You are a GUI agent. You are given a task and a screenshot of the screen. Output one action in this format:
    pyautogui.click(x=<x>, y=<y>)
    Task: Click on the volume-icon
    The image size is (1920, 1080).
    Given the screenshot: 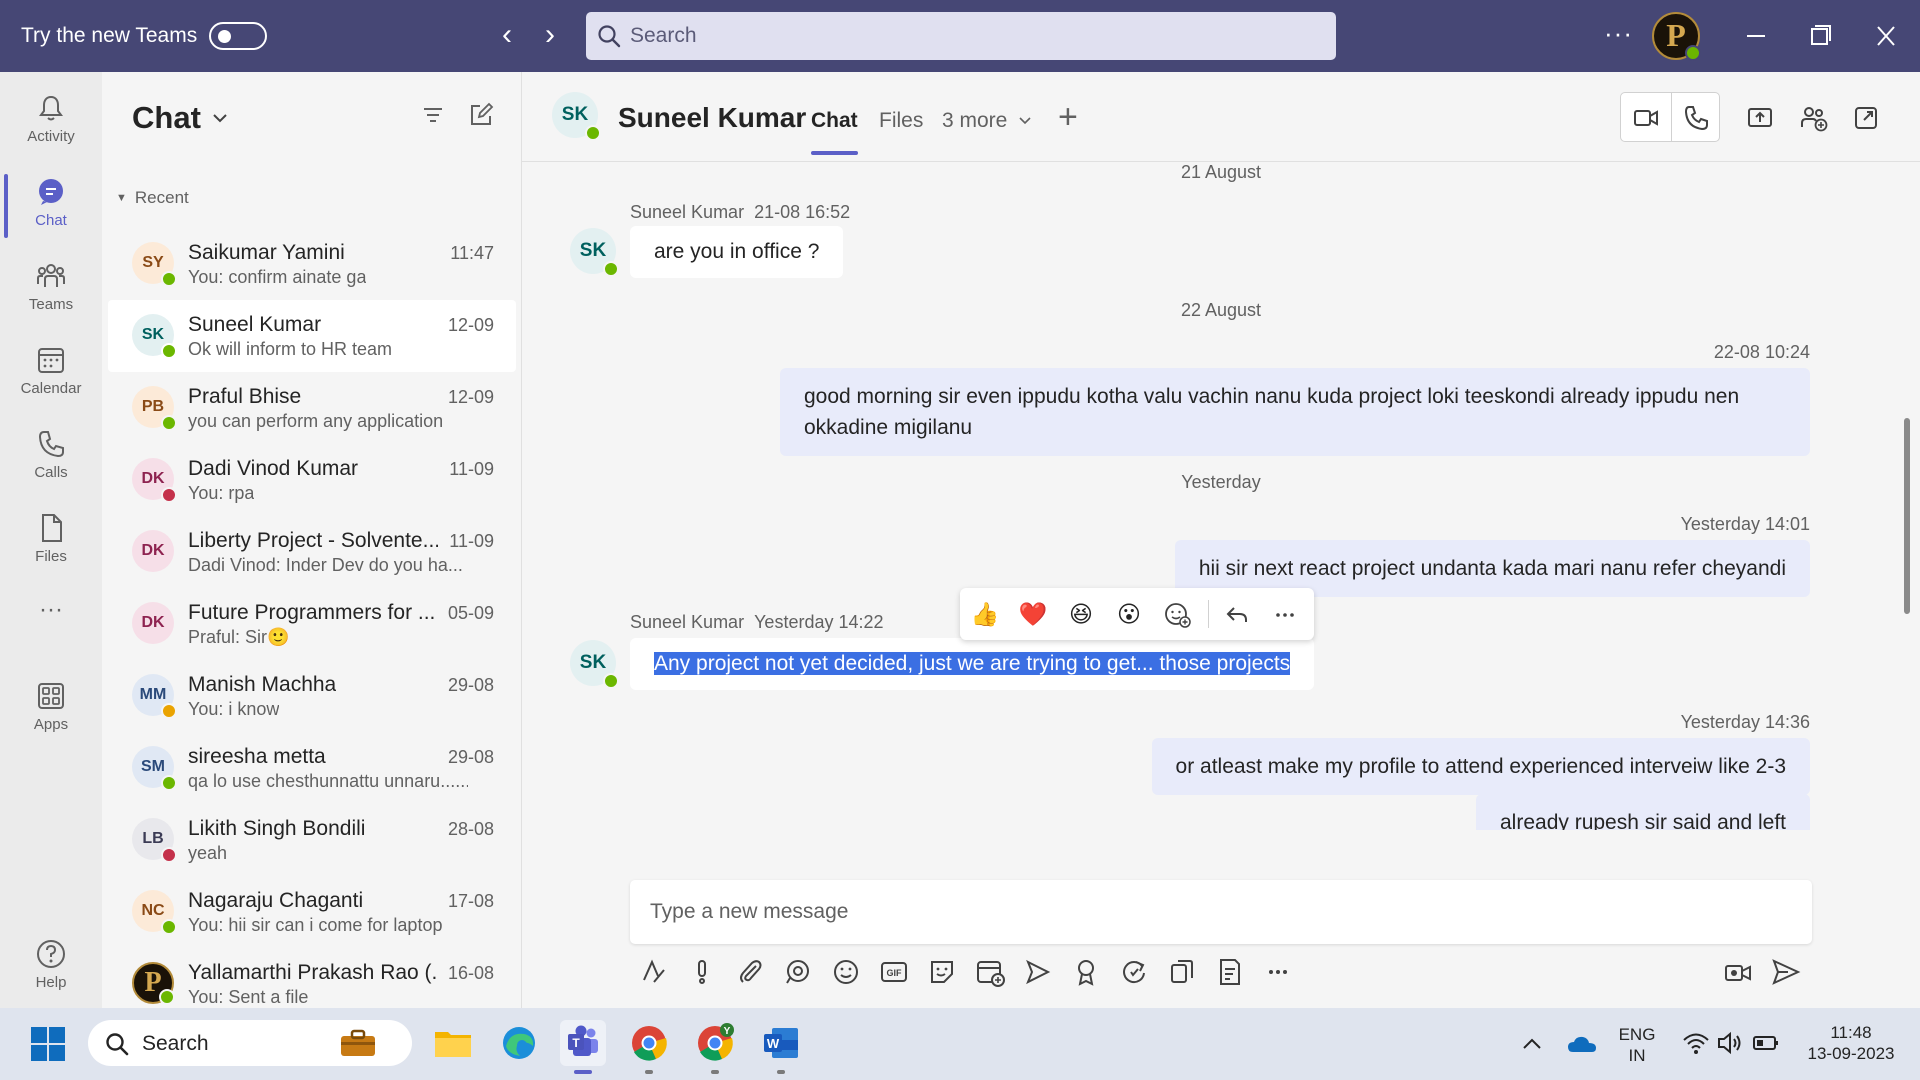 What is the action you would take?
    pyautogui.click(x=1730, y=1043)
    